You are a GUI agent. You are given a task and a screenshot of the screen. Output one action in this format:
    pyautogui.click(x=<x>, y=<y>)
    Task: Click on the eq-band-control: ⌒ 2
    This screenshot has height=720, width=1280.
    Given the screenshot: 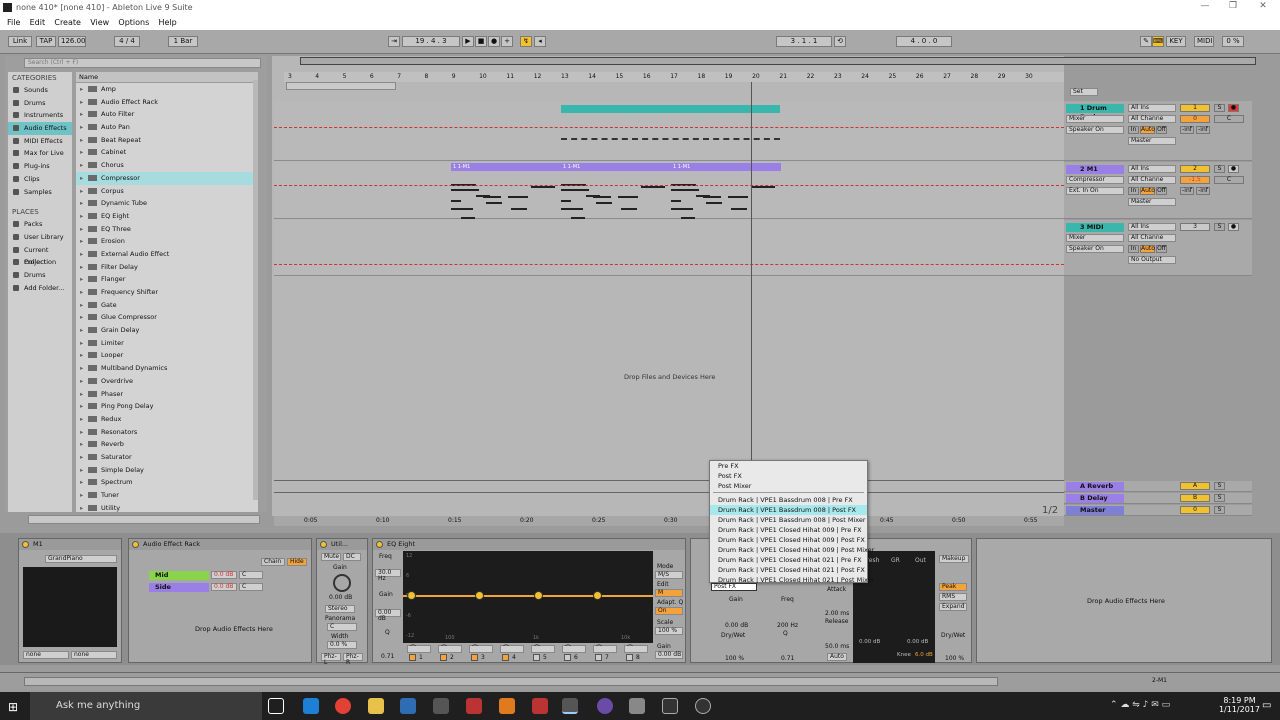 What is the action you would take?
    pyautogui.click(x=451, y=653)
    